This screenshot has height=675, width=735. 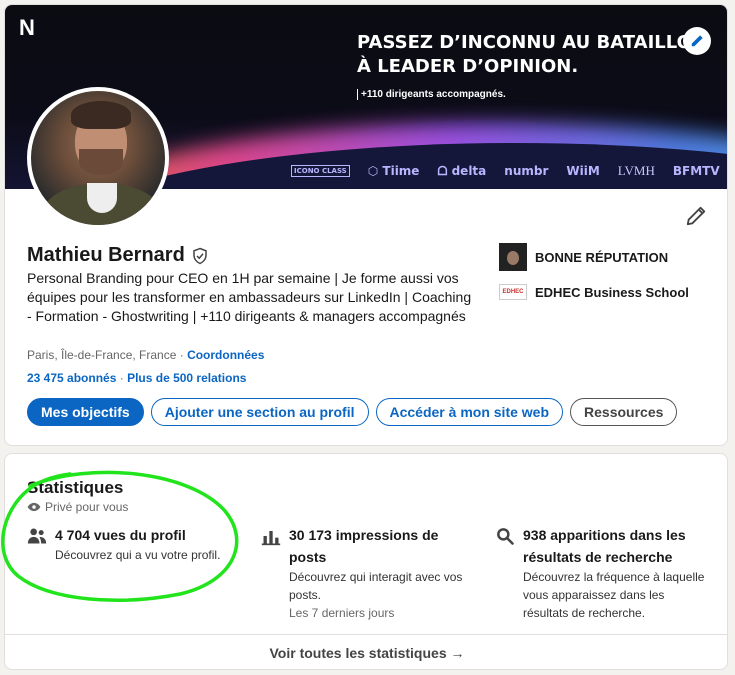 I want to click on network-counts: 23 475 abonnés · Plus de 500 relations, so click(x=136, y=378).